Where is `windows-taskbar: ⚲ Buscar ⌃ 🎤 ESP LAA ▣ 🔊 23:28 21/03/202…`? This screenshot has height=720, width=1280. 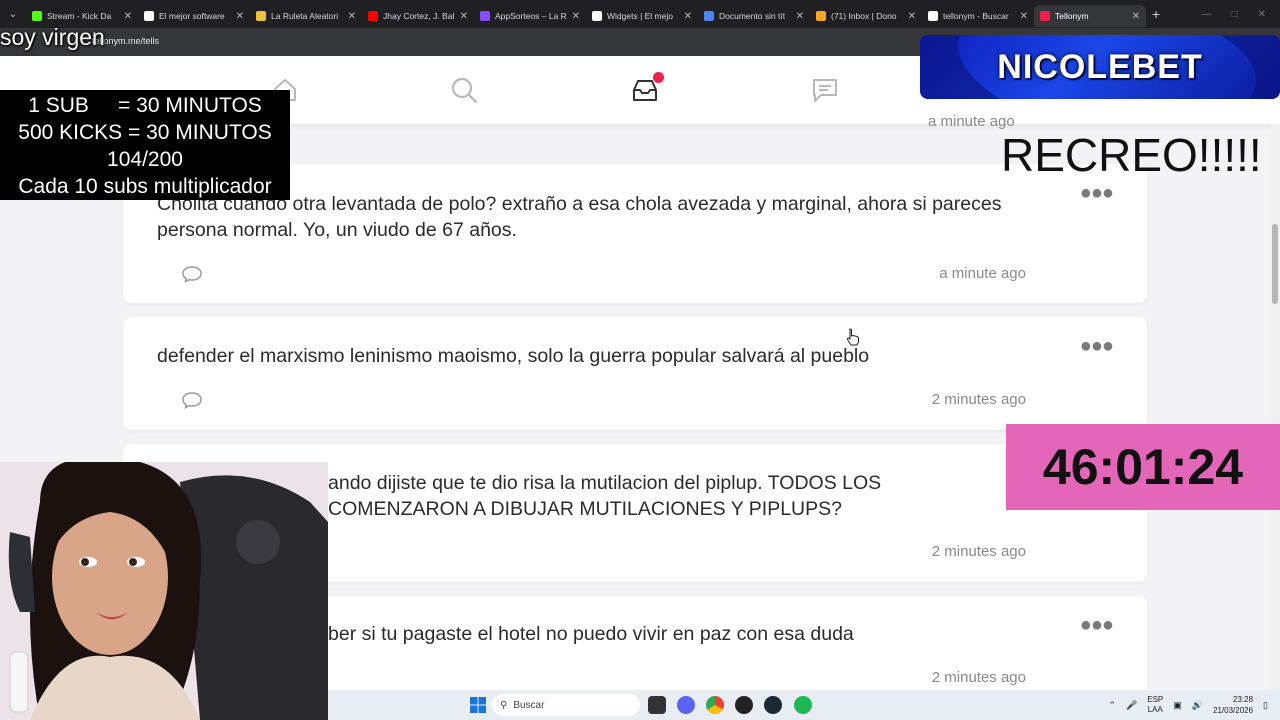
windows-taskbar: ⚲ Buscar ⌃ 🎤 ESP LAA ▣ 🔊 23:28 21/03/202… is located at coordinates (804, 705).